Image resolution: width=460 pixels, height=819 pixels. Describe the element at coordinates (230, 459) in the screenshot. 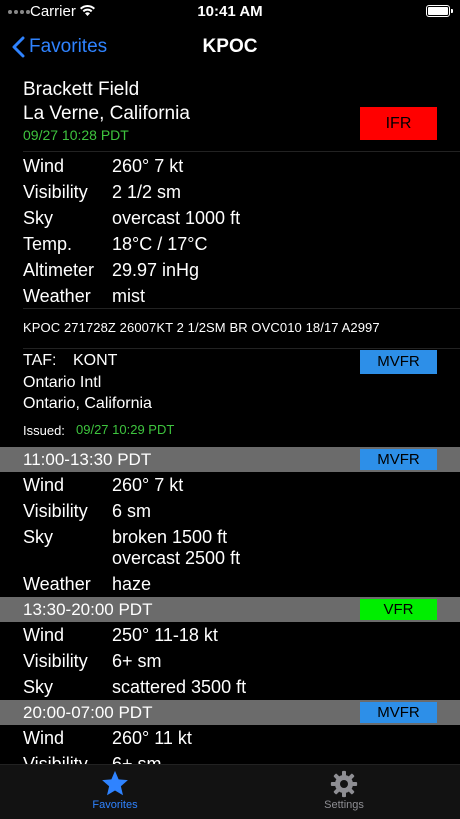

I see `forecast-period-header: 11:00-13:30 PDT MVFR` at that location.